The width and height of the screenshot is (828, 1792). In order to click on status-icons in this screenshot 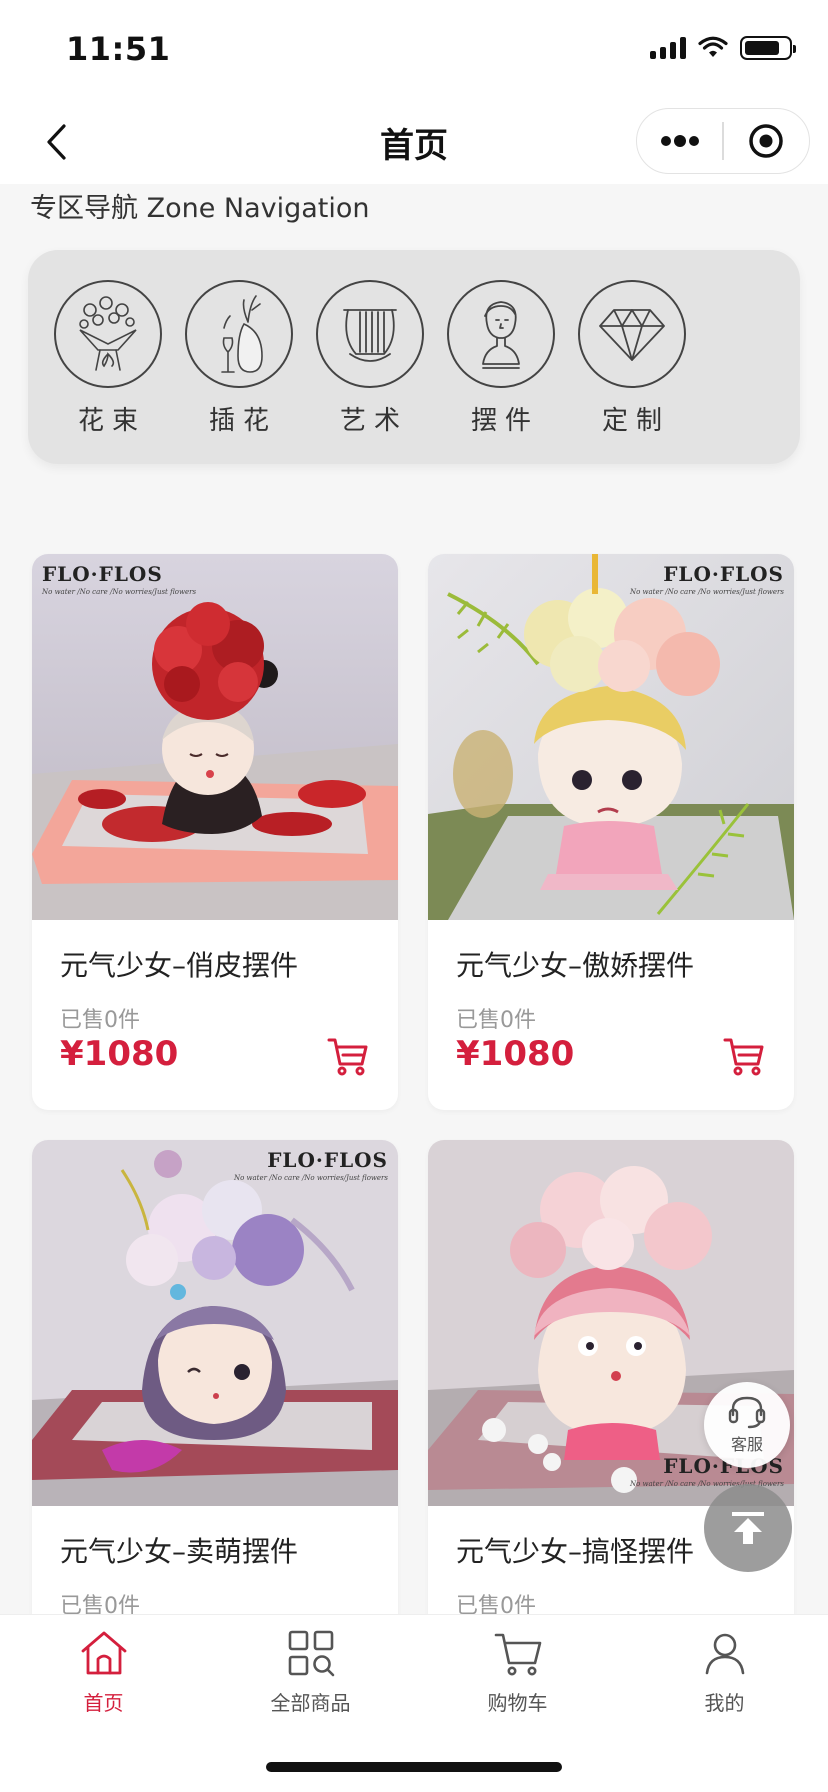, I will do `click(723, 48)`.